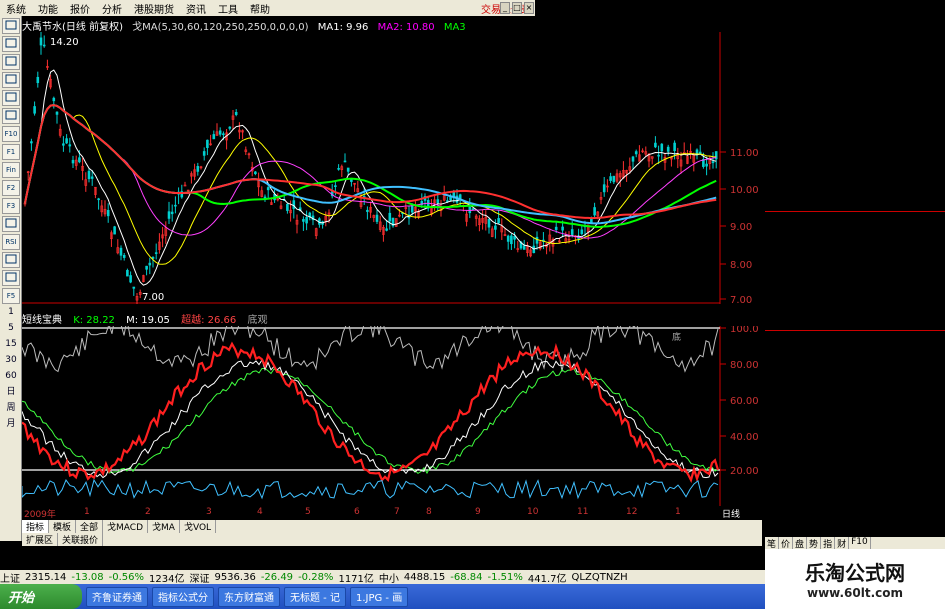  Describe the element at coordinates (228, 8) in the screenshot. I see `menu-tools: 工具` at that location.